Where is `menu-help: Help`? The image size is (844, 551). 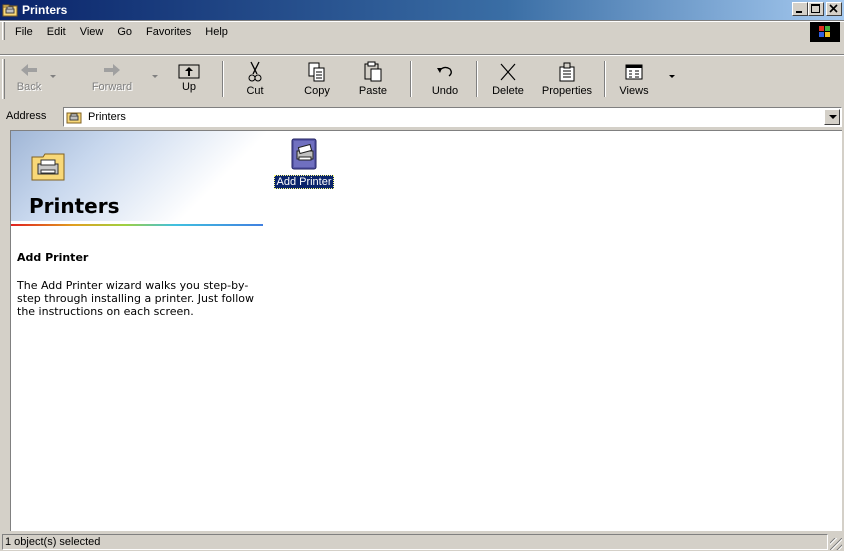
menu-help: Help is located at coordinates (216, 32).